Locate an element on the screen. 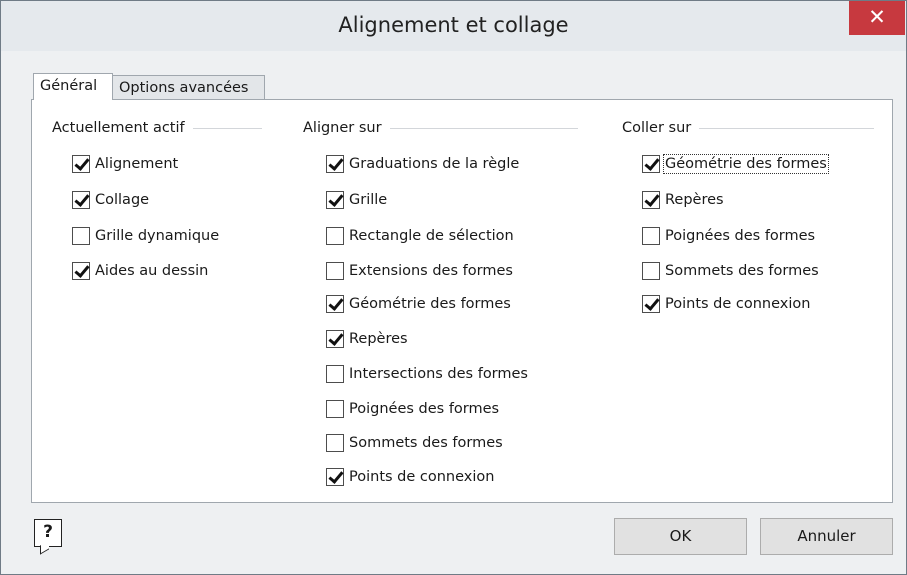 This screenshot has width=907, height=575. checkbox-poignees-formes: Poignées des formes is located at coordinates (412, 409).